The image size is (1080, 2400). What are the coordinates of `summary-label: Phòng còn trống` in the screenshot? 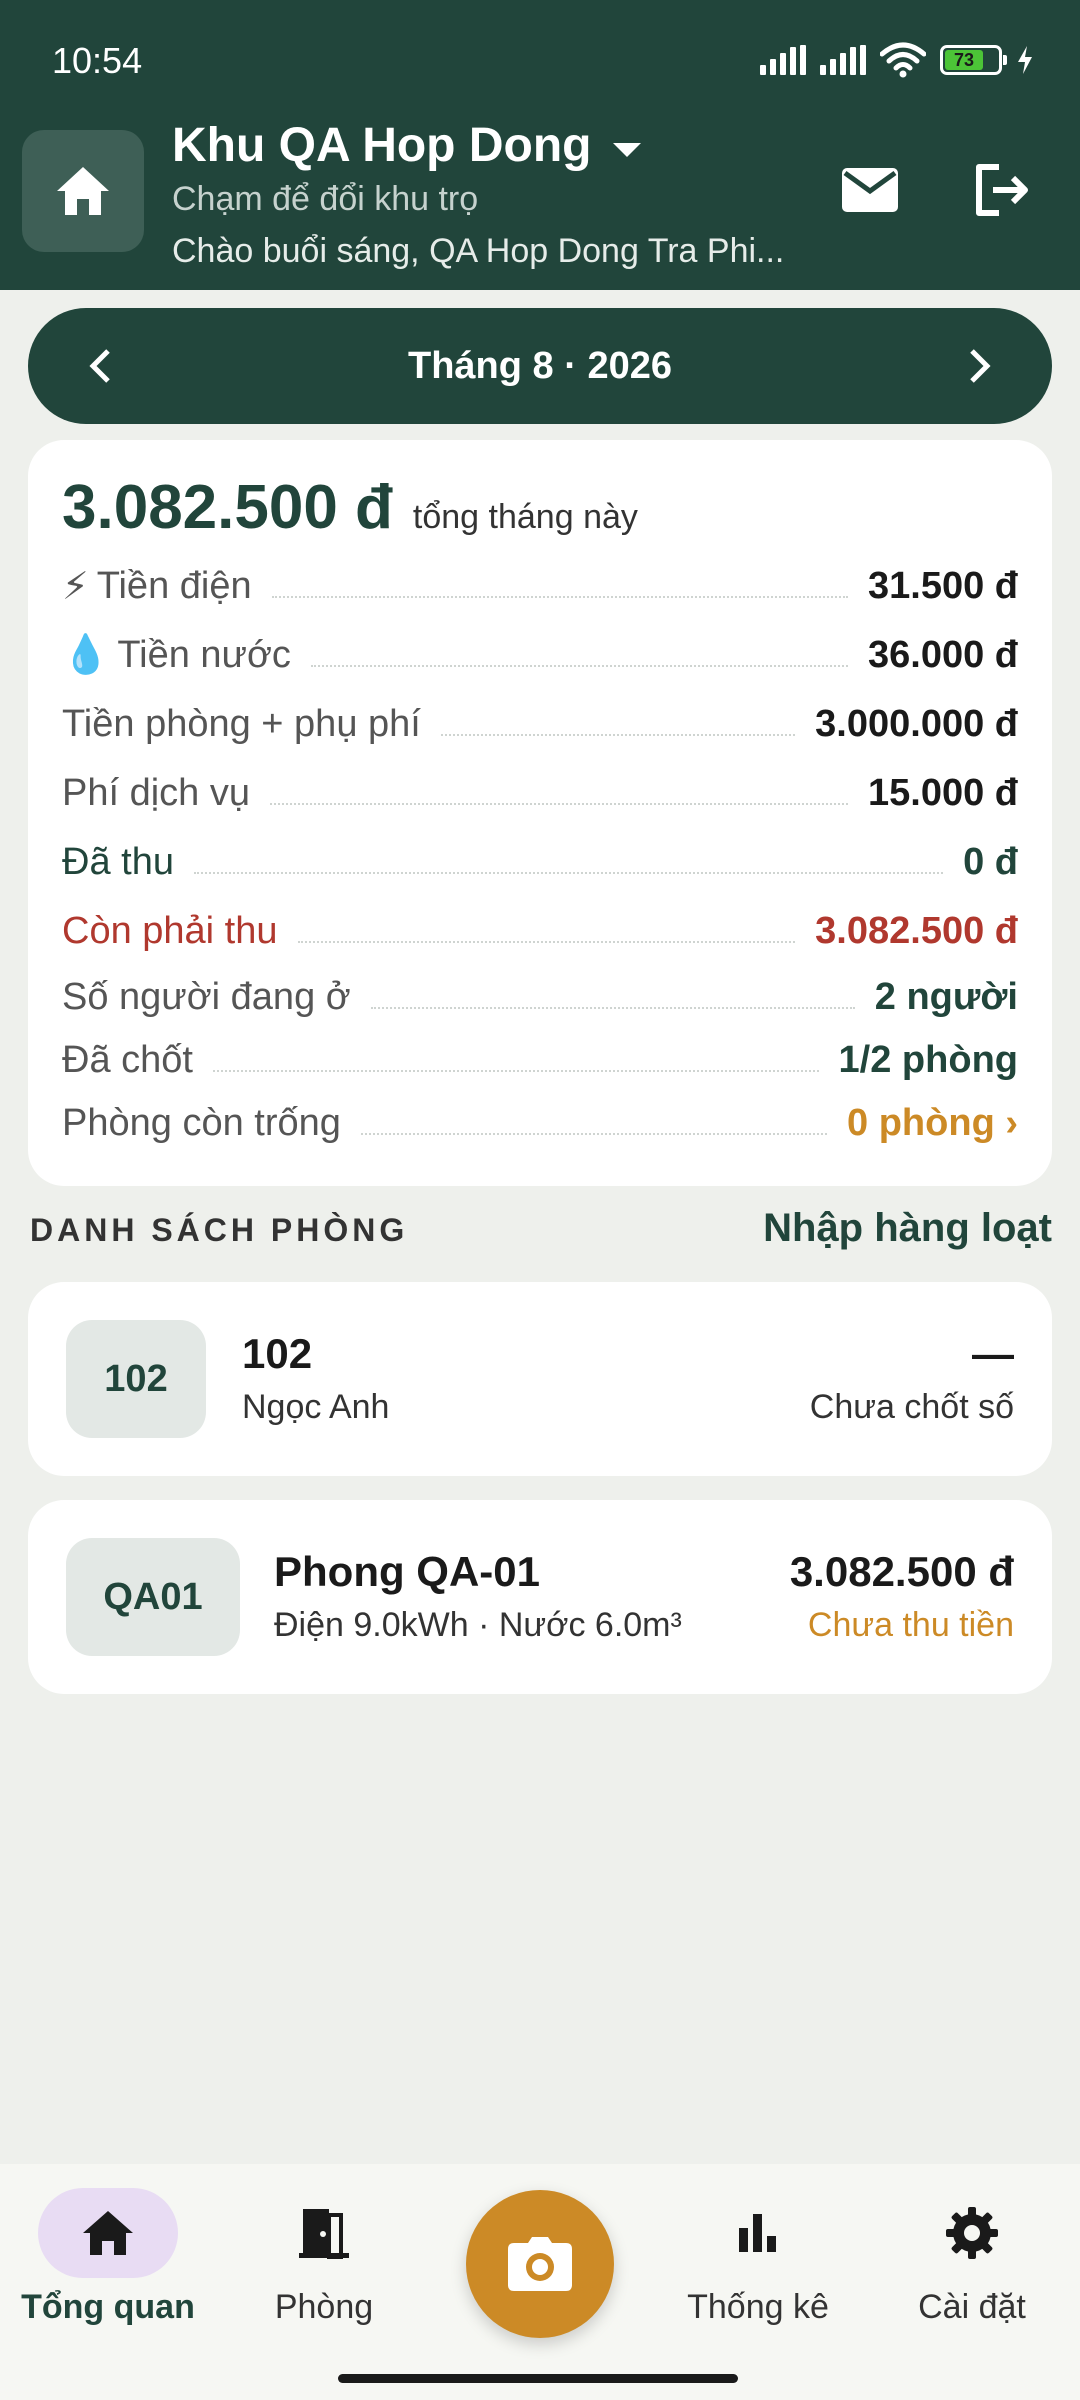 It's located at (201, 1122).